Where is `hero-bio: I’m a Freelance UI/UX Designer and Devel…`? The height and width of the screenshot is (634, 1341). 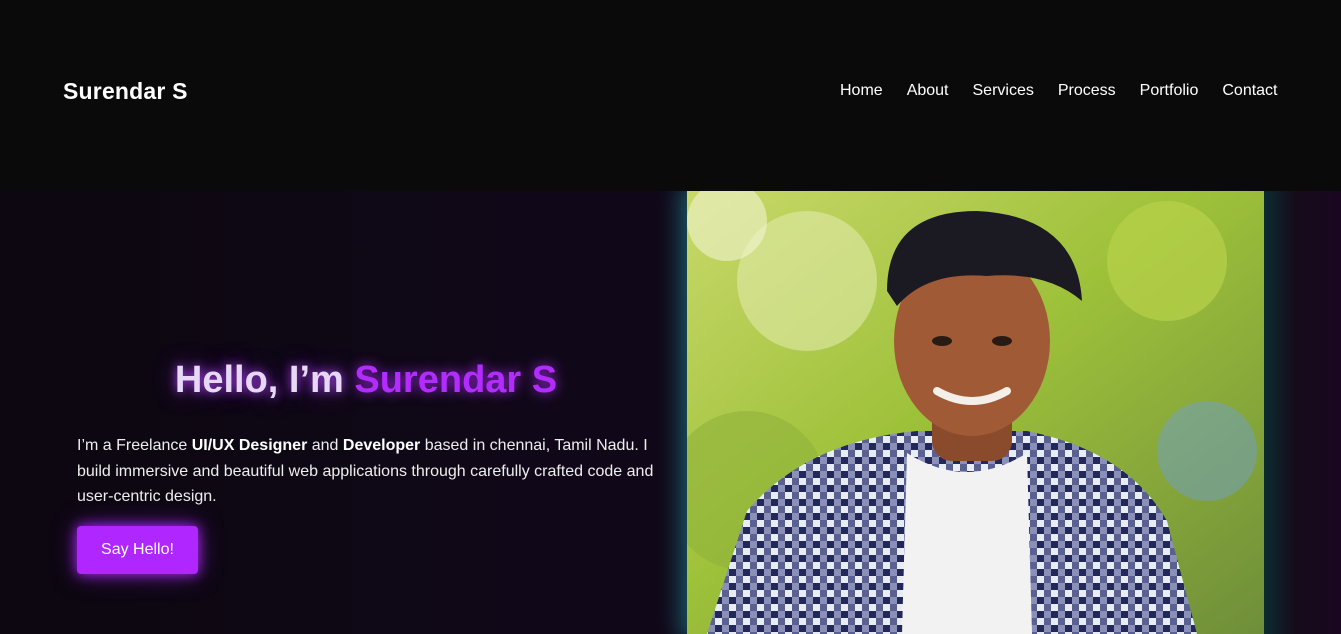 hero-bio: I’m a Freelance UI/UX Designer and Devel… is located at coordinates (372, 471).